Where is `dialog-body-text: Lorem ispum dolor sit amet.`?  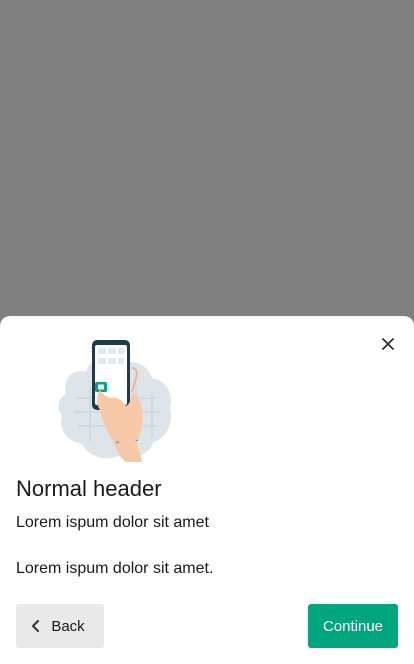 dialog-body-text: Lorem ispum dolor sit amet. is located at coordinates (115, 568).